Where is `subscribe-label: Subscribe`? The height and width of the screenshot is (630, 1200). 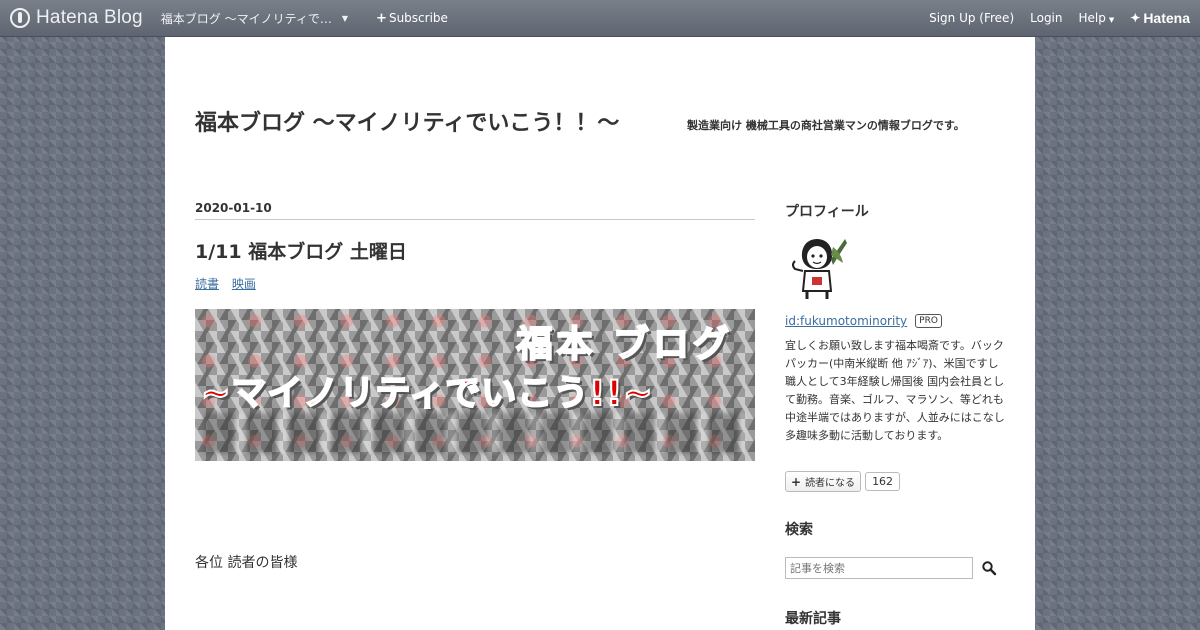
subscribe-label: Subscribe is located at coordinates (418, 18).